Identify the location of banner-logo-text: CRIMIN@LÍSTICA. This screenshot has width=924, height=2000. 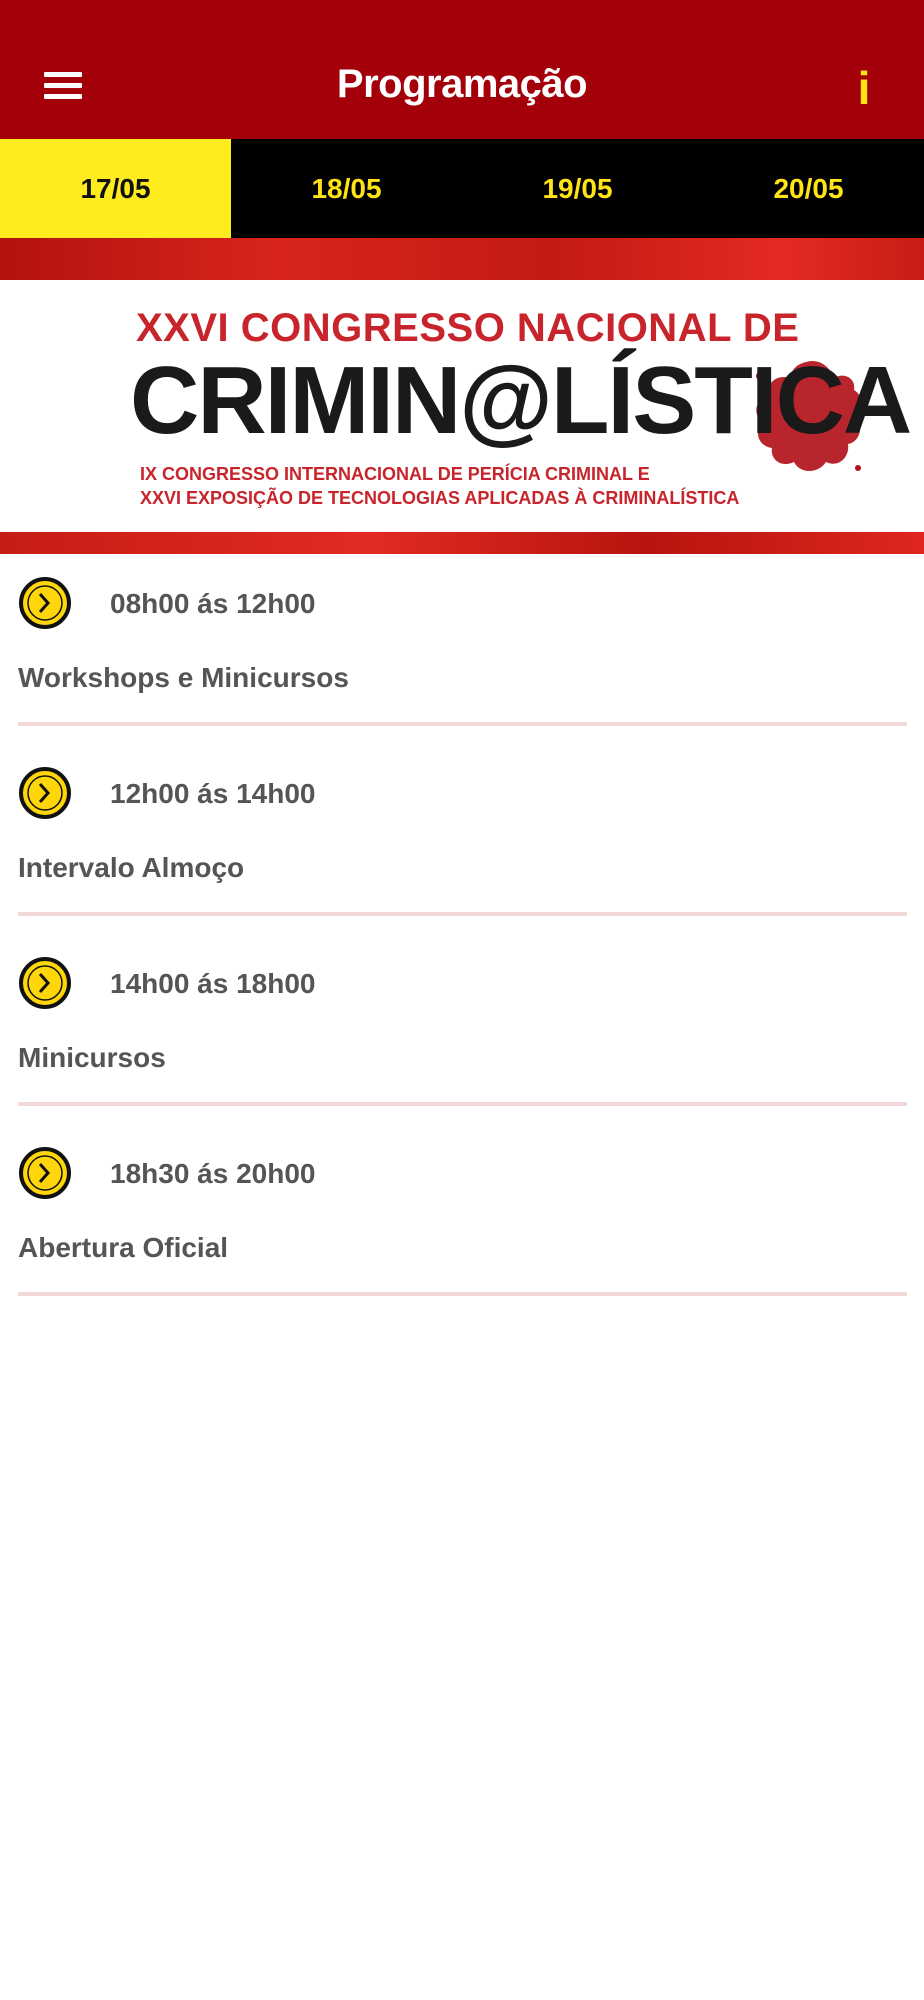
(521, 400).